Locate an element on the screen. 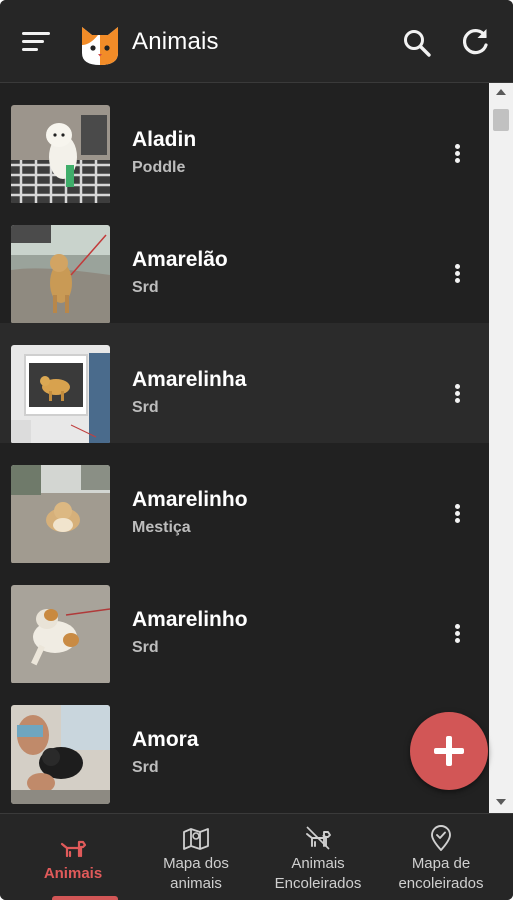 This screenshot has width=513, height=900. cat-logo-icon is located at coordinates (100, 46).